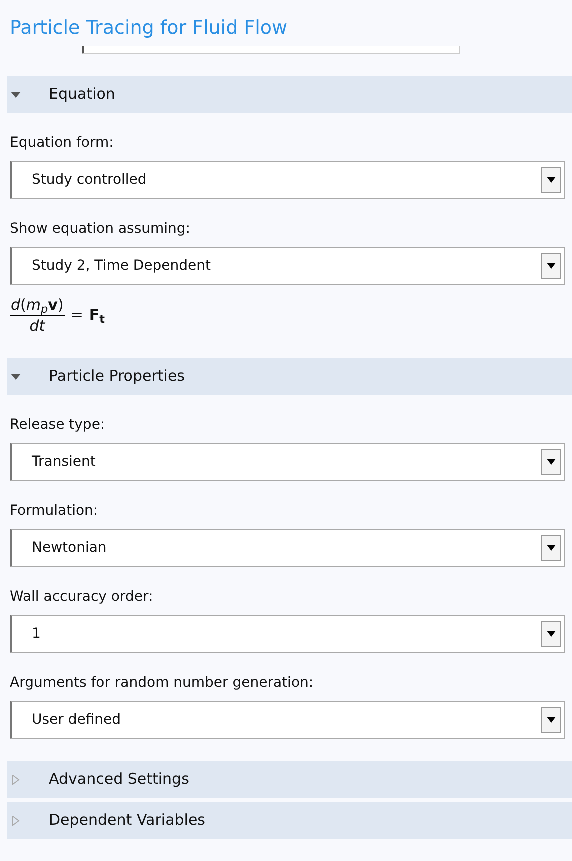 The image size is (572, 861). What do you see at coordinates (289, 820) in the screenshot?
I see `section-header: Dependent Variables` at bounding box center [289, 820].